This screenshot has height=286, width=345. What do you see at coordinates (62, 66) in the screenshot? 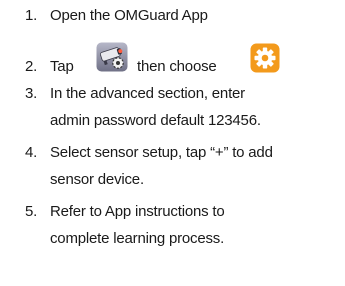
I see `step-text-tap: Tap` at bounding box center [62, 66].